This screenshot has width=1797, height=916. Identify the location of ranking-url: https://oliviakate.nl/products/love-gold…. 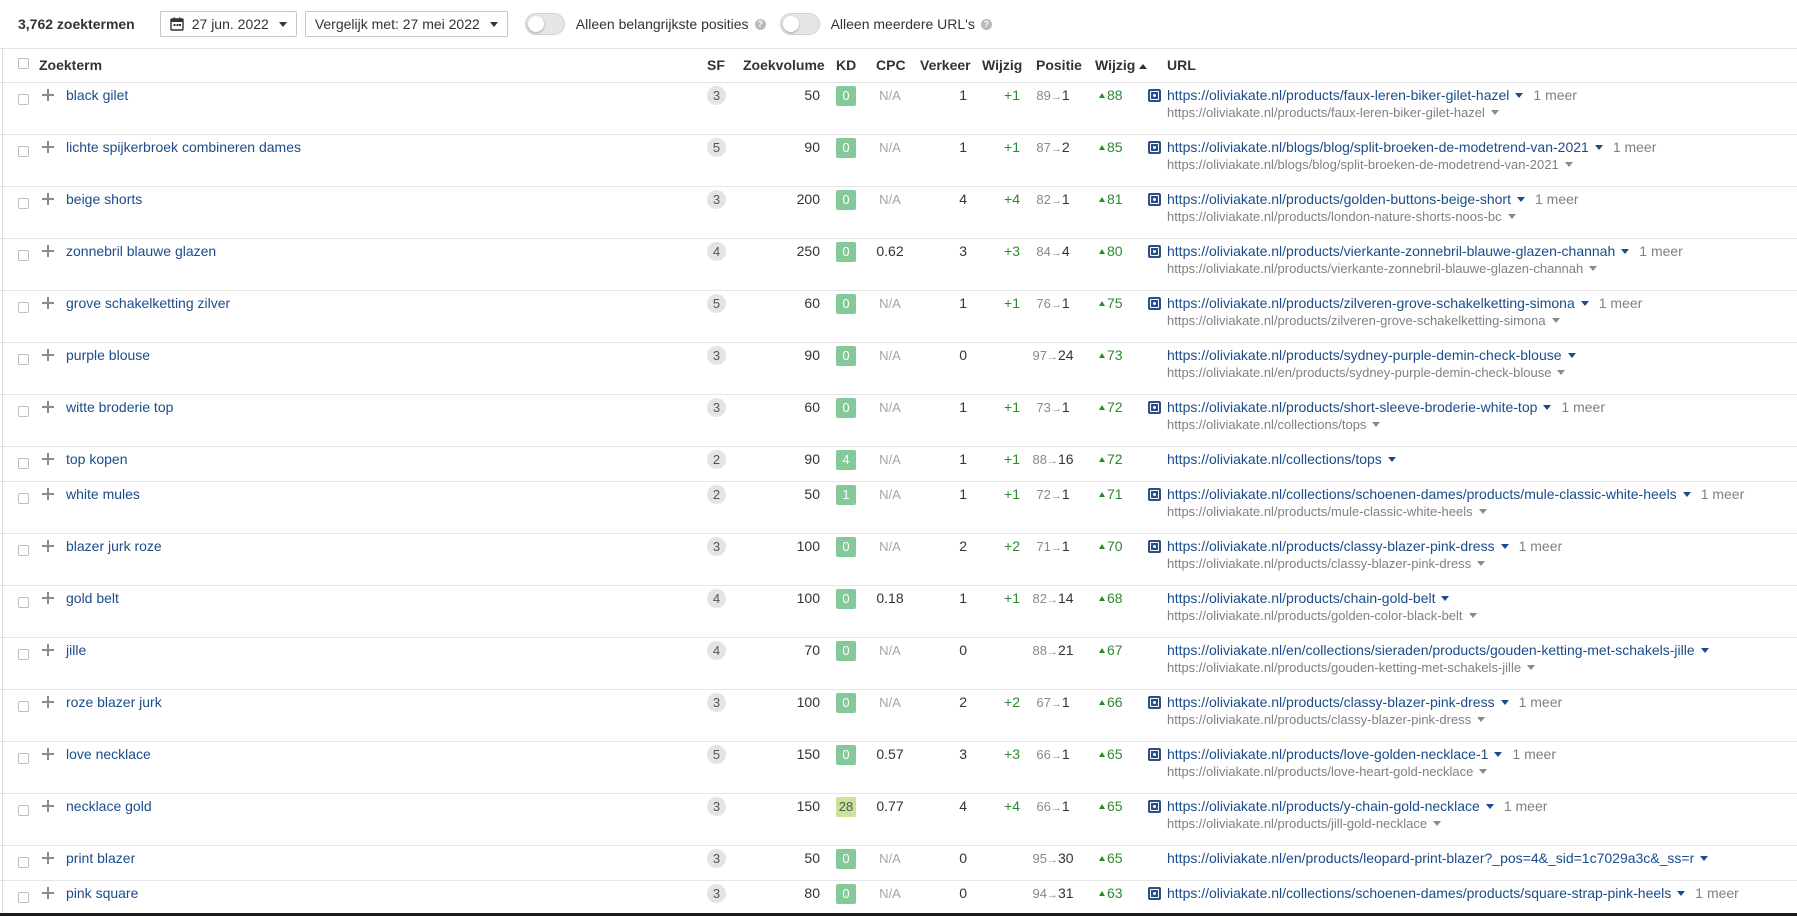
(1327, 754).